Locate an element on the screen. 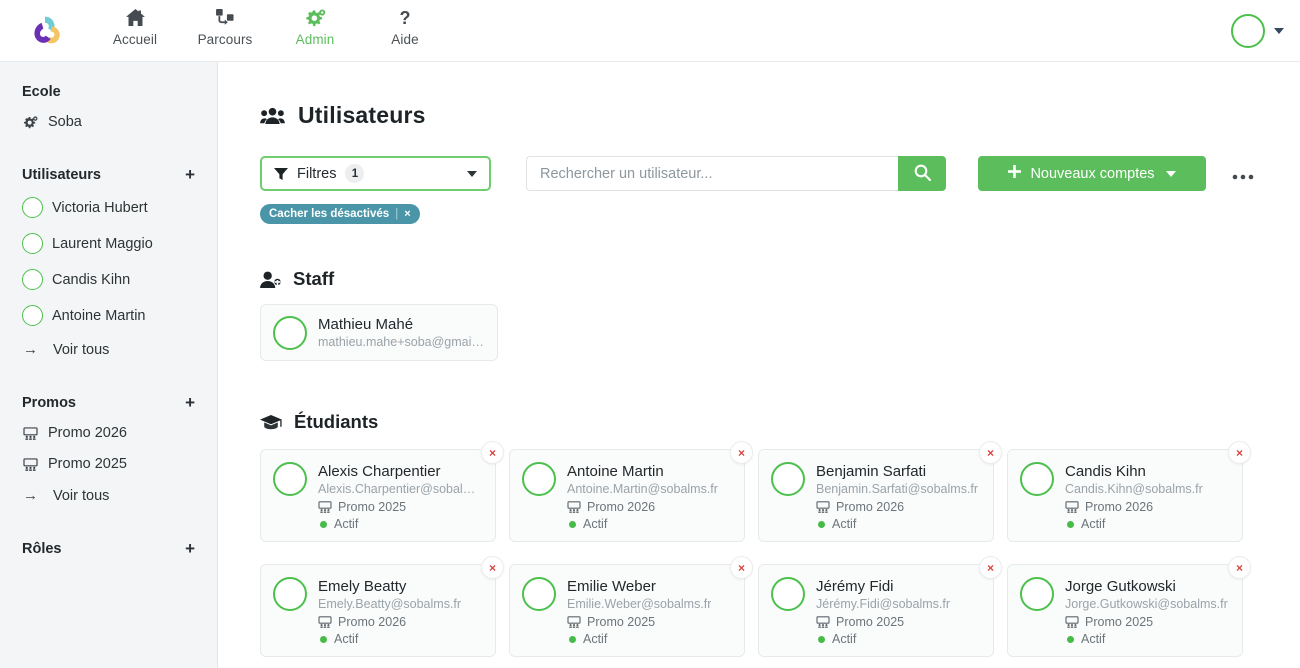 This screenshot has width=1300, height=668. new-accounts-button: Nouveaux comptes is located at coordinates (1092, 173).